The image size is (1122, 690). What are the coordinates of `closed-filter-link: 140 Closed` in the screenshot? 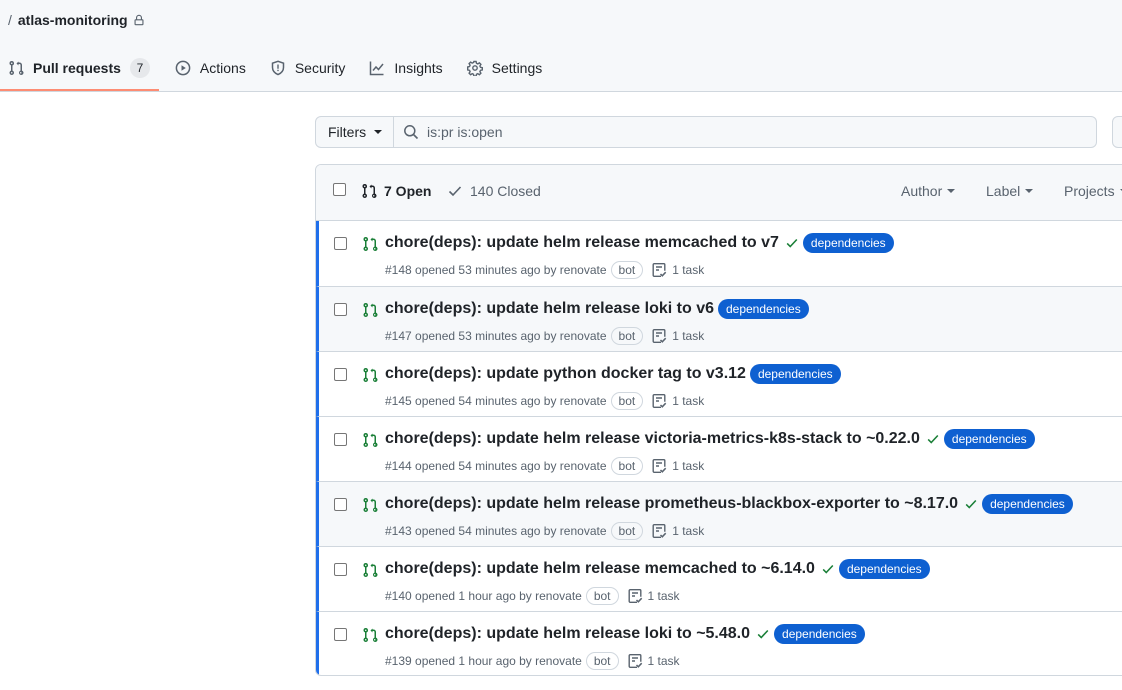 It's located at (494, 191).